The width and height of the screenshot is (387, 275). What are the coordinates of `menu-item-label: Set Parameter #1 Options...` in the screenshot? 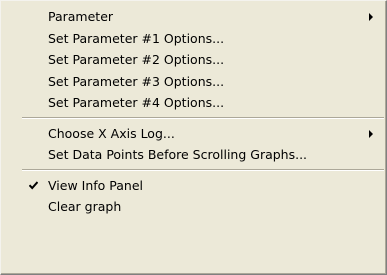 It's located at (136, 38).